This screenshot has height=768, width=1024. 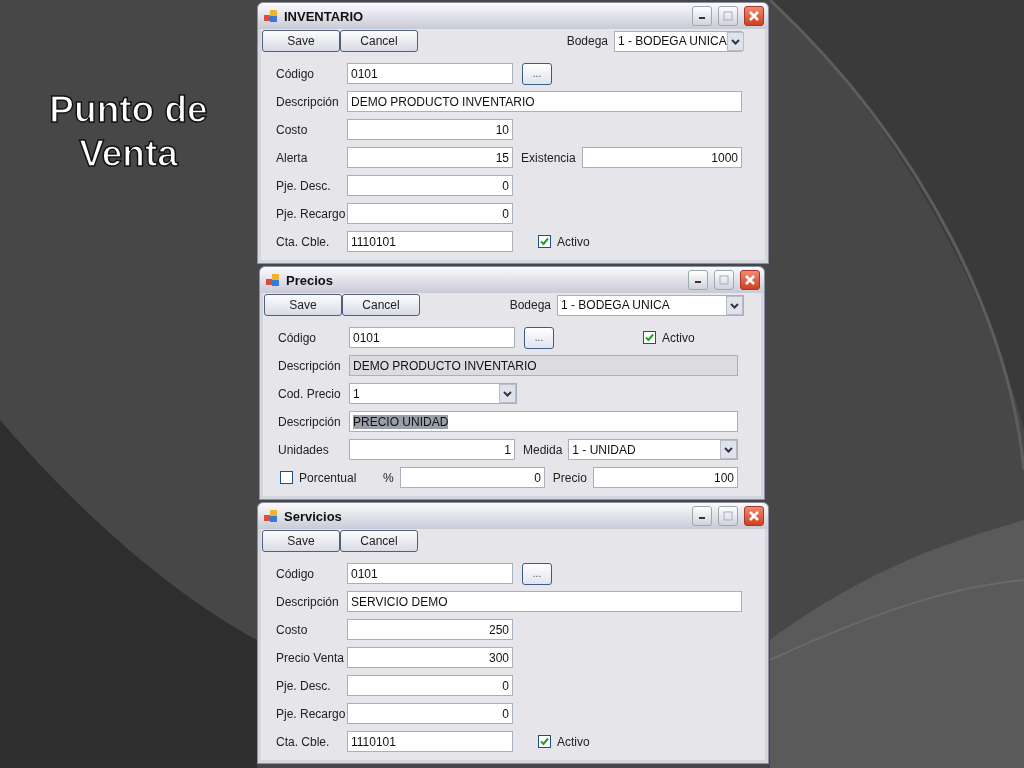 What do you see at coordinates (310, 393) in the screenshot?
I see `field-label: Cod. Precio` at bounding box center [310, 393].